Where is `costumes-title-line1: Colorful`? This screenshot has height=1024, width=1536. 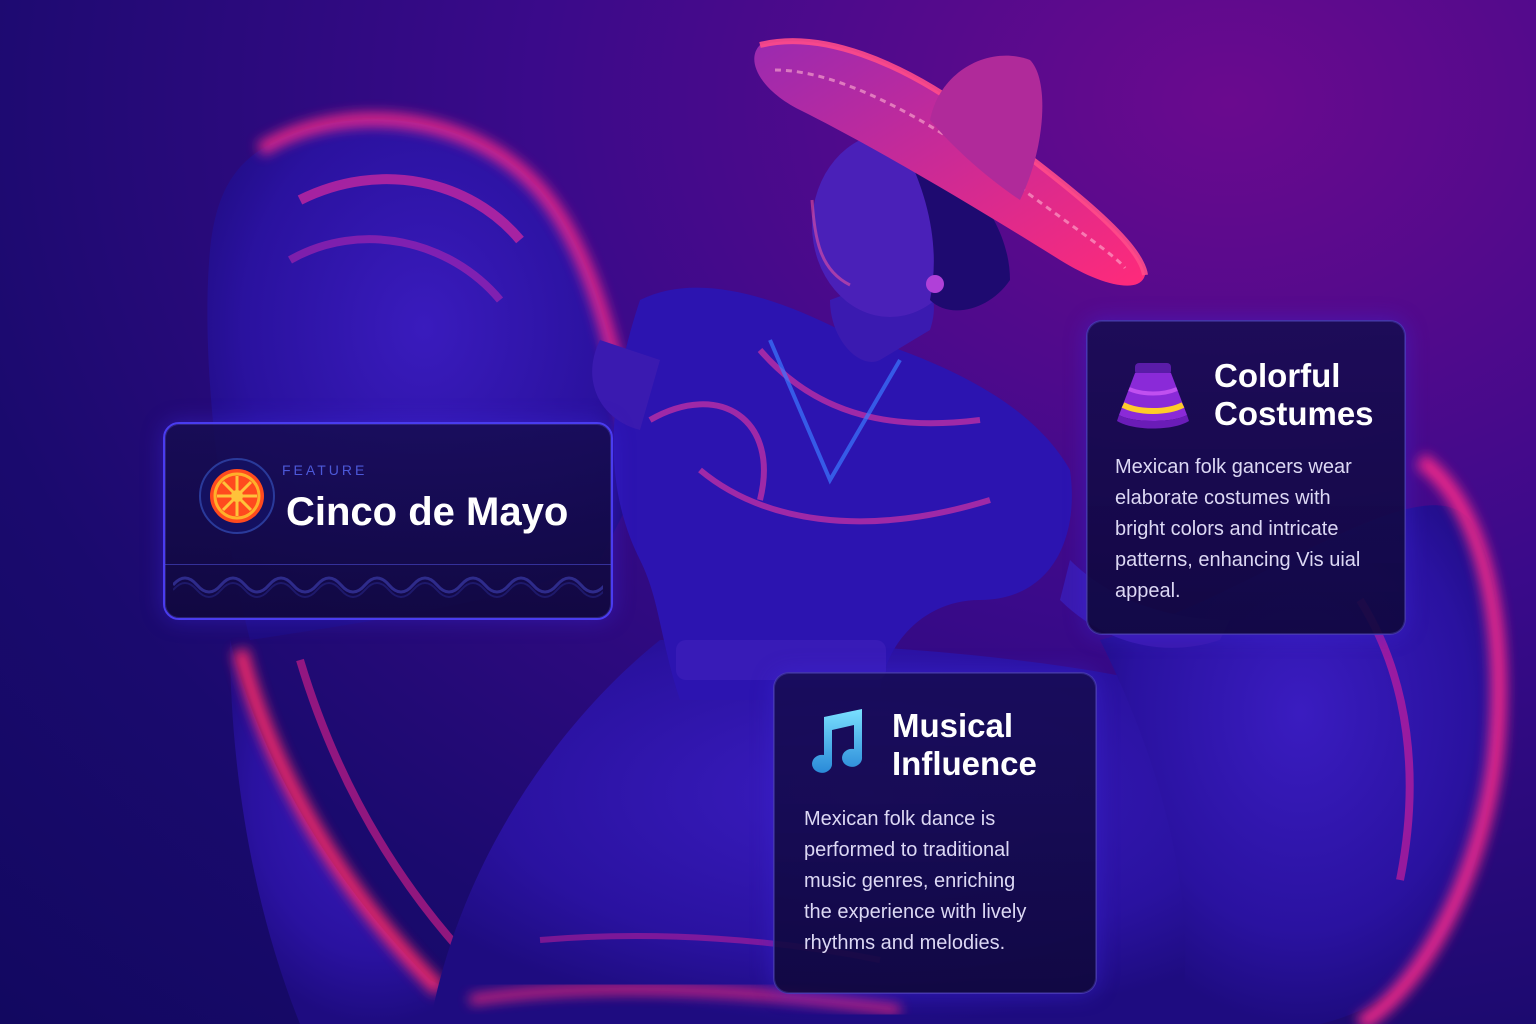
costumes-title-line1: Colorful is located at coordinates (1277, 375).